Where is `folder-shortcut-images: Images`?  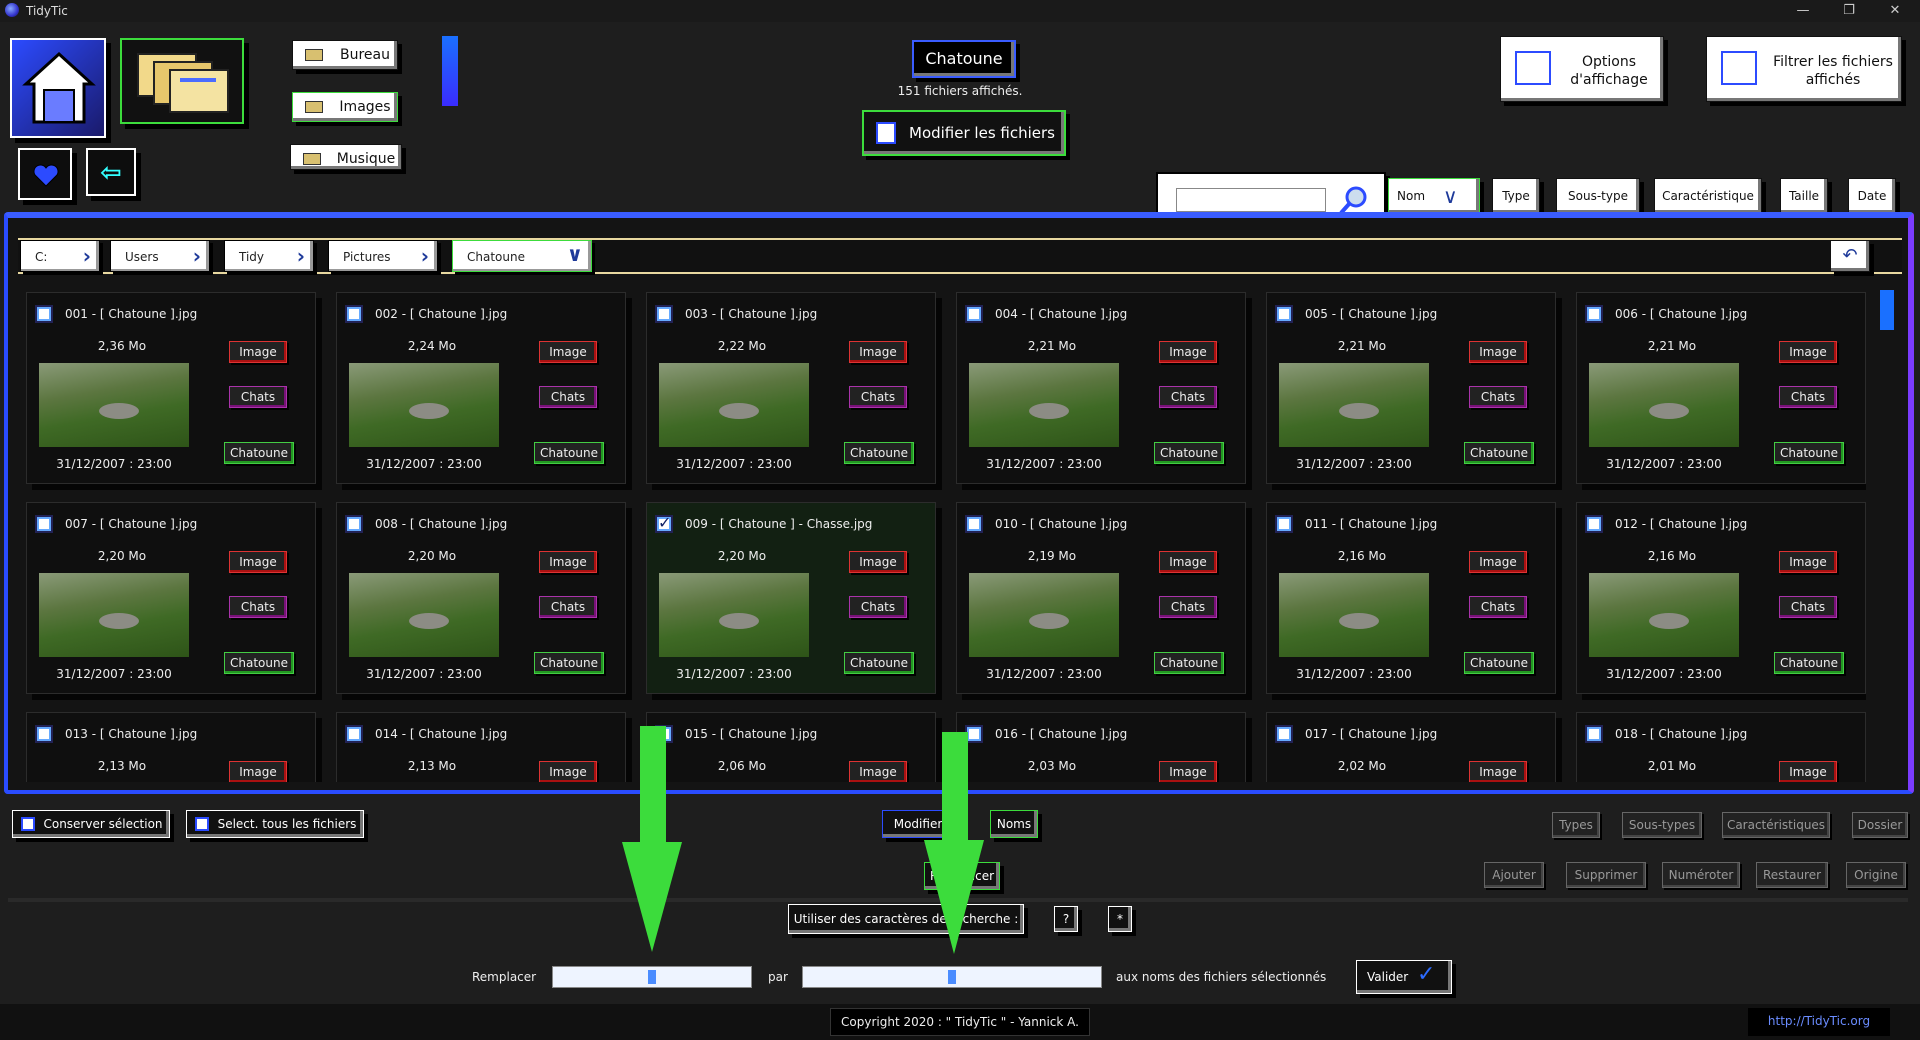
folder-shortcut-images: Images is located at coordinates (345, 107).